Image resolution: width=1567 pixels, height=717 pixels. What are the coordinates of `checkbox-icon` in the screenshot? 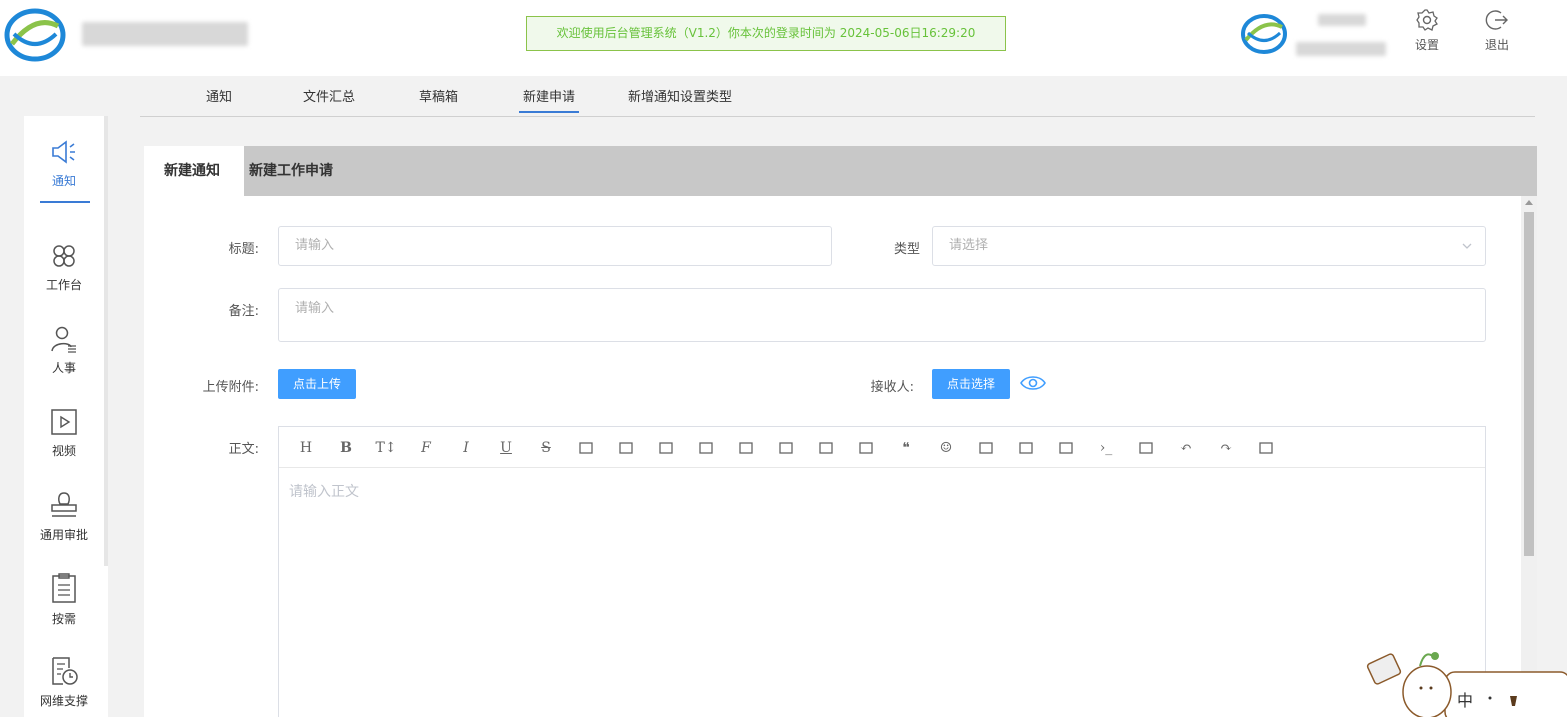 It's located at (826, 448).